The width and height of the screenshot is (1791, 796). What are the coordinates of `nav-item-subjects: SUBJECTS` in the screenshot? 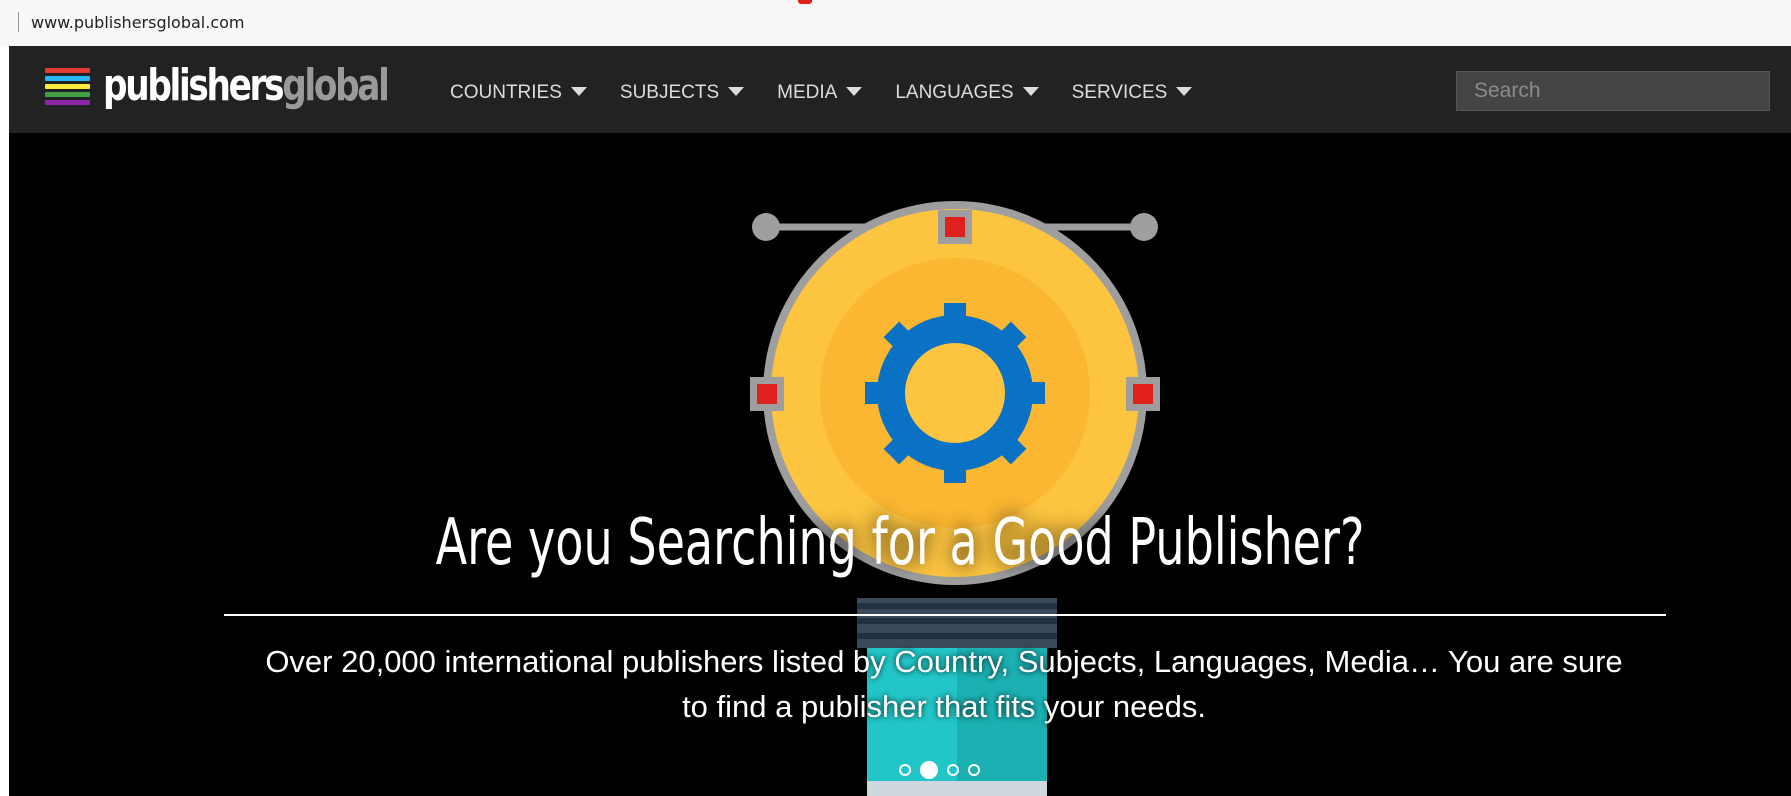 It's located at (682, 93).